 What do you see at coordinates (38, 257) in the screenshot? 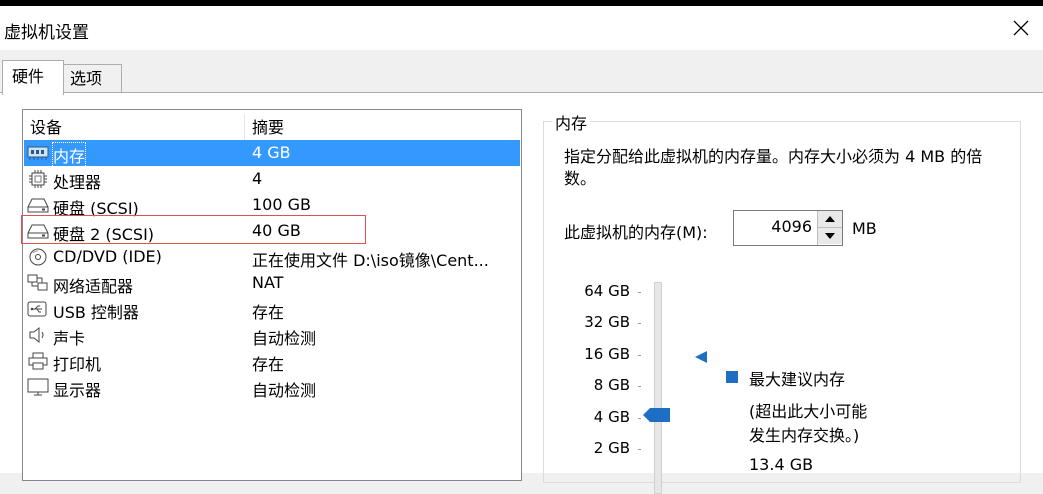
I see `cd-dvd-icon` at bounding box center [38, 257].